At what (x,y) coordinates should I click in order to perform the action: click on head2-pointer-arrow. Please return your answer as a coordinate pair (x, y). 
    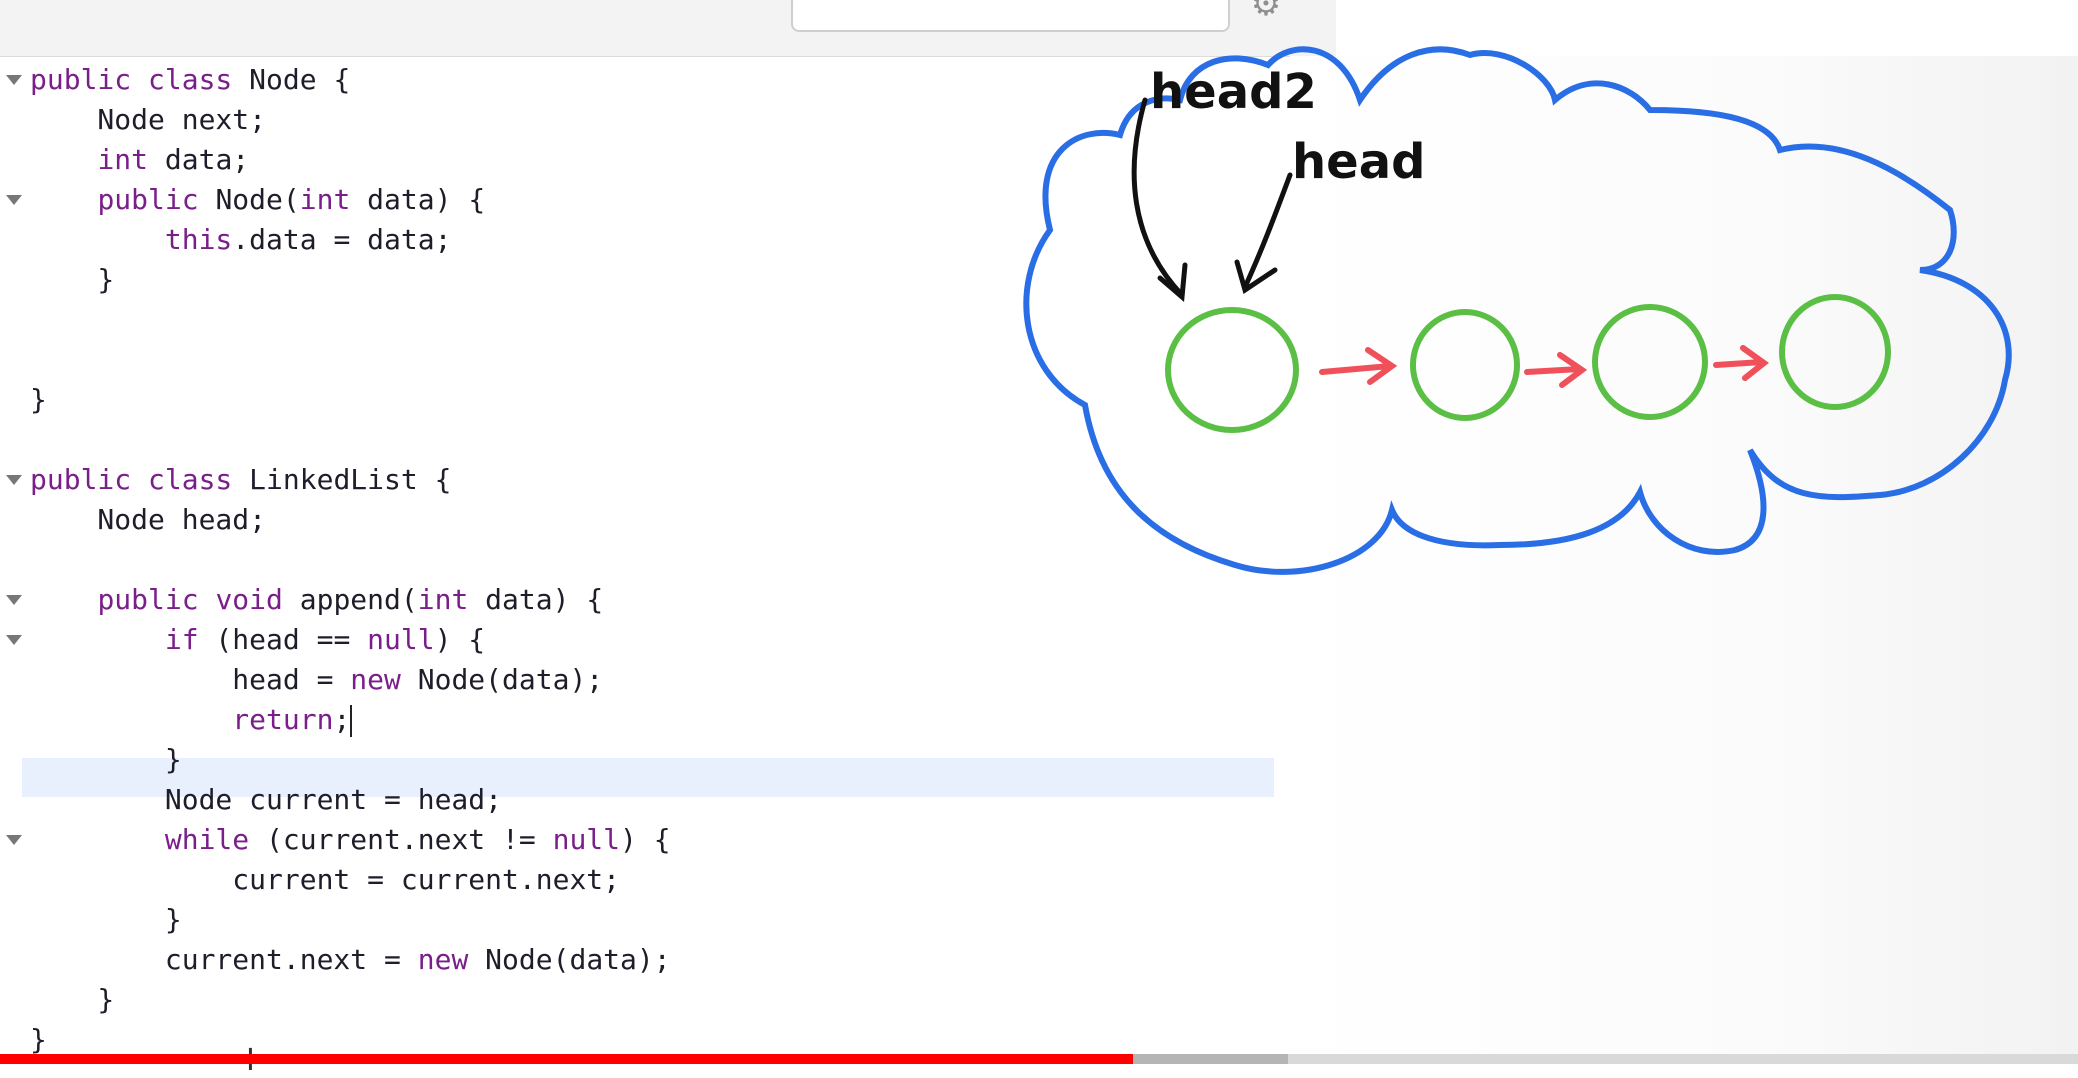
    Looking at the image, I should click on (1159, 200).